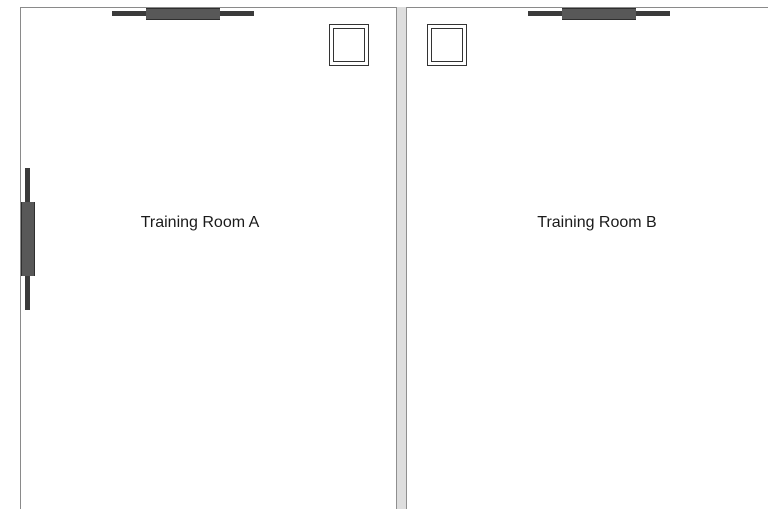  Describe the element at coordinates (401, 258) in the screenshot. I see `room-partition-wall` at that location.